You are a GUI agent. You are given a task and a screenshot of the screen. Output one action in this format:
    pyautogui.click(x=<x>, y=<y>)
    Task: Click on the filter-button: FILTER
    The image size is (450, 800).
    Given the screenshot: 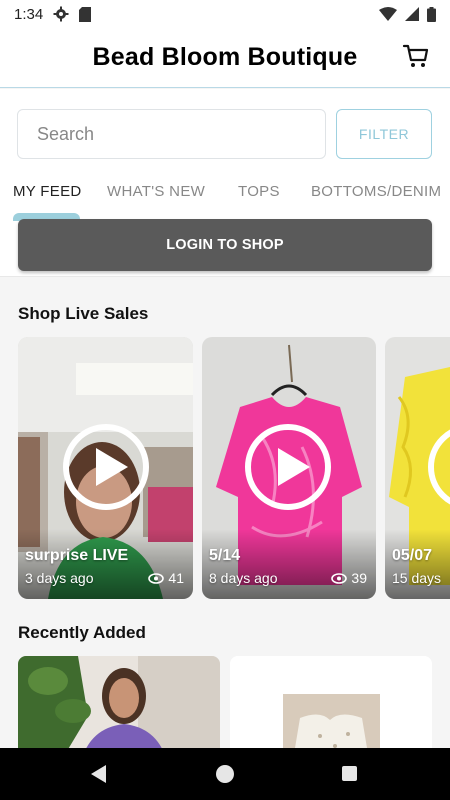 What is the action you would take?
    pyautogui.click(x=384, y=134)
    